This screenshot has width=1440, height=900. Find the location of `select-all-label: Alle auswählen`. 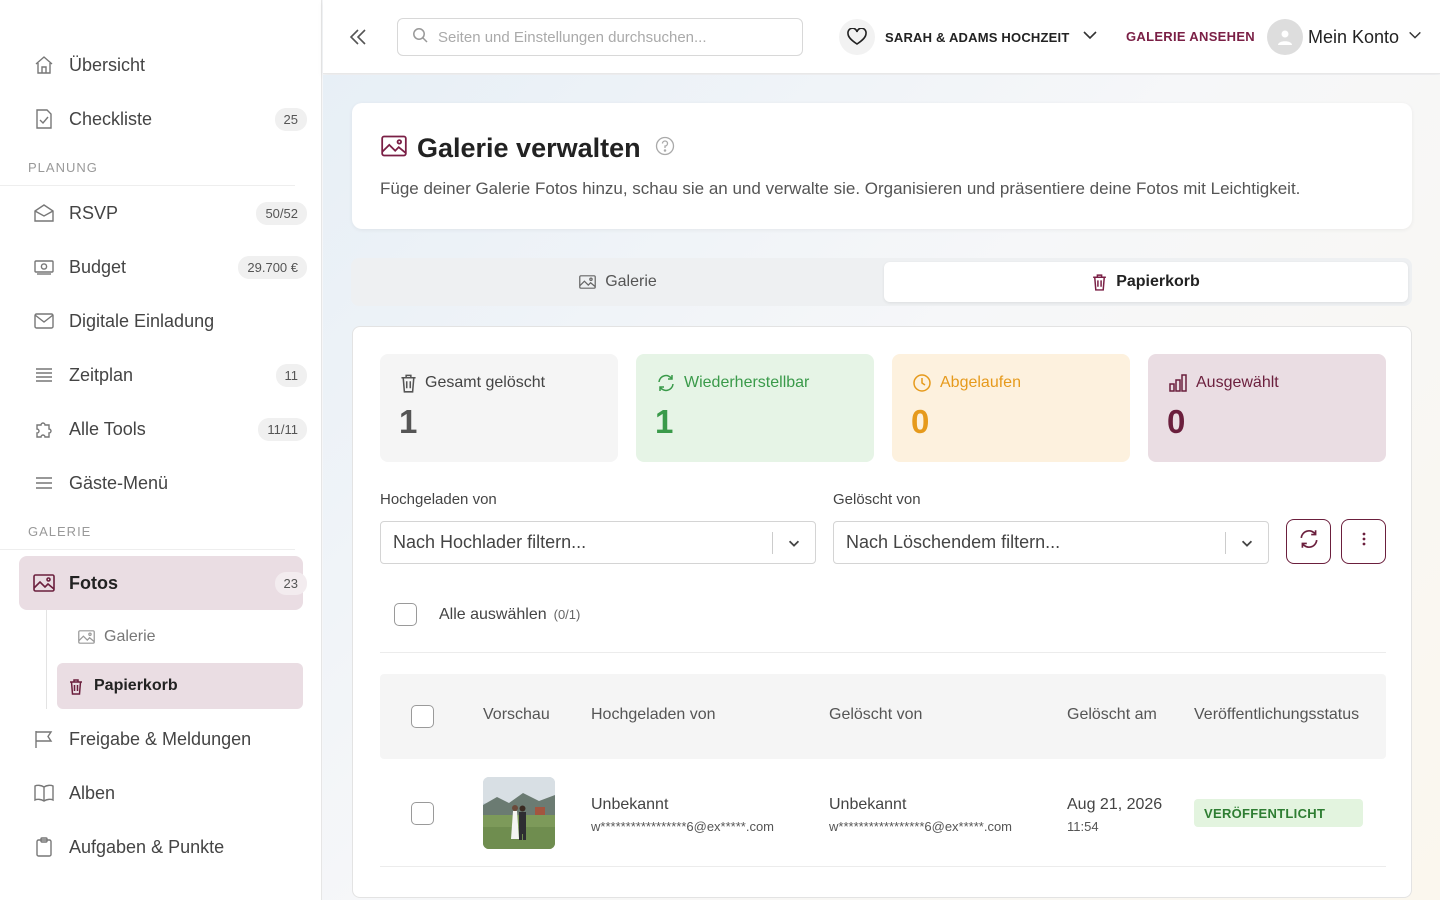

select-all-label: Alle auswählen is located at coordinates (493, 614).